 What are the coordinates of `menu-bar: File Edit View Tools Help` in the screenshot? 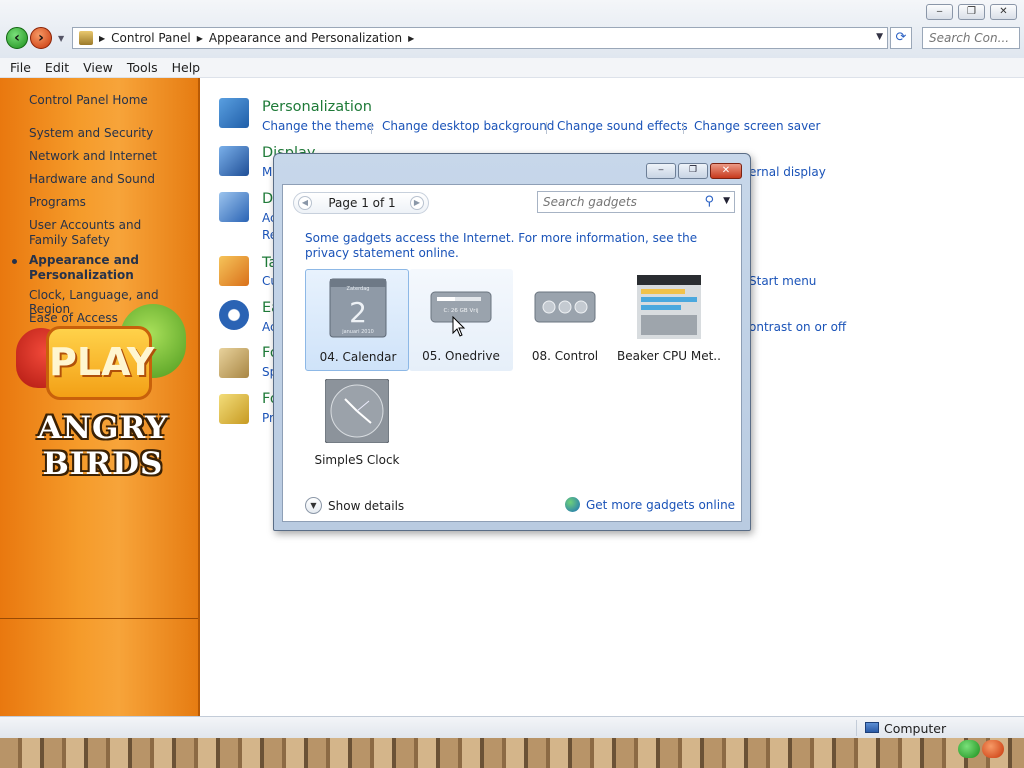 It's located at (512, 68).